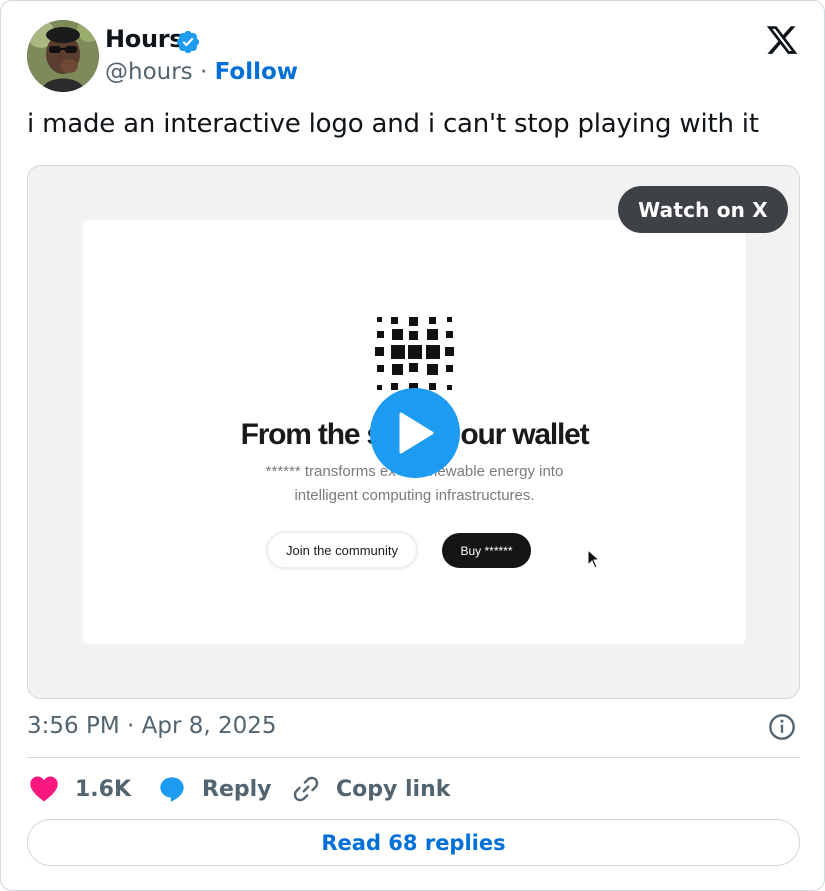 This screenshot has height=891, width=825. Describe the element at coordinates (306, 789) in the screenshot. I see `link-icon` at that location.